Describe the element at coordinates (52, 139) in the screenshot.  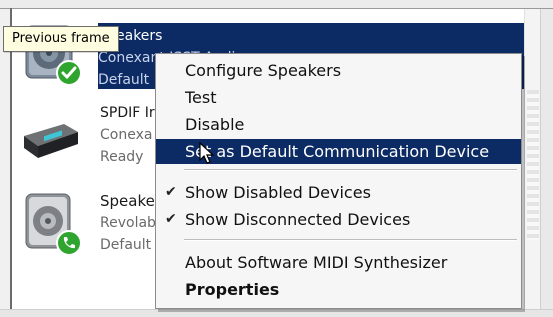
I see `receiver-device-icon` at that location.